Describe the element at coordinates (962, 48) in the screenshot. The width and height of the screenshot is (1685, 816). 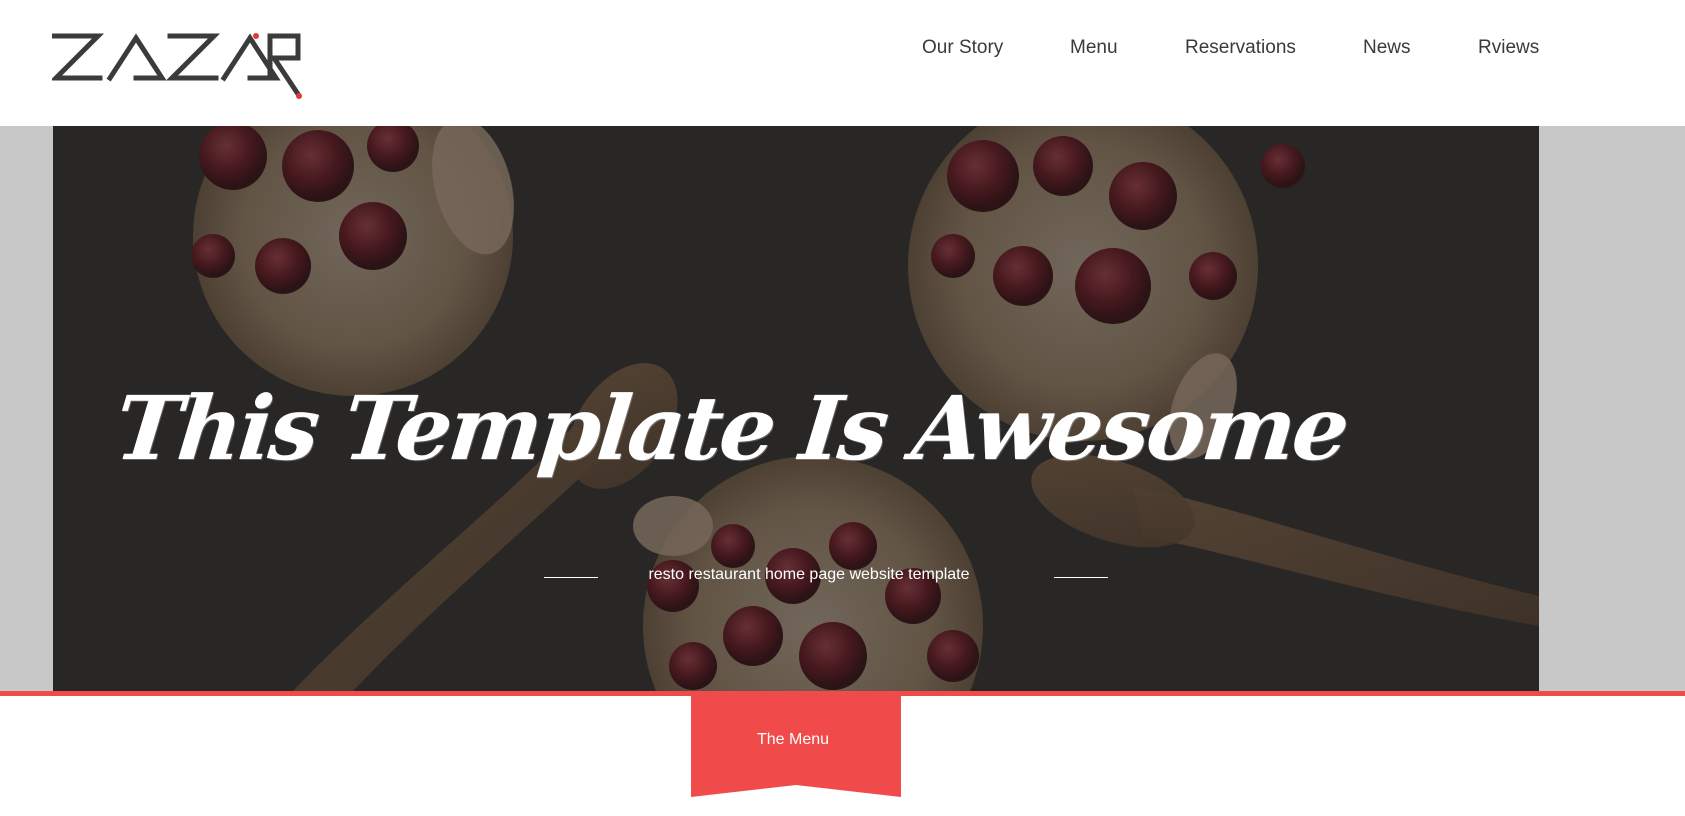
I see `nav-item-our-story: Our Story` at that location.